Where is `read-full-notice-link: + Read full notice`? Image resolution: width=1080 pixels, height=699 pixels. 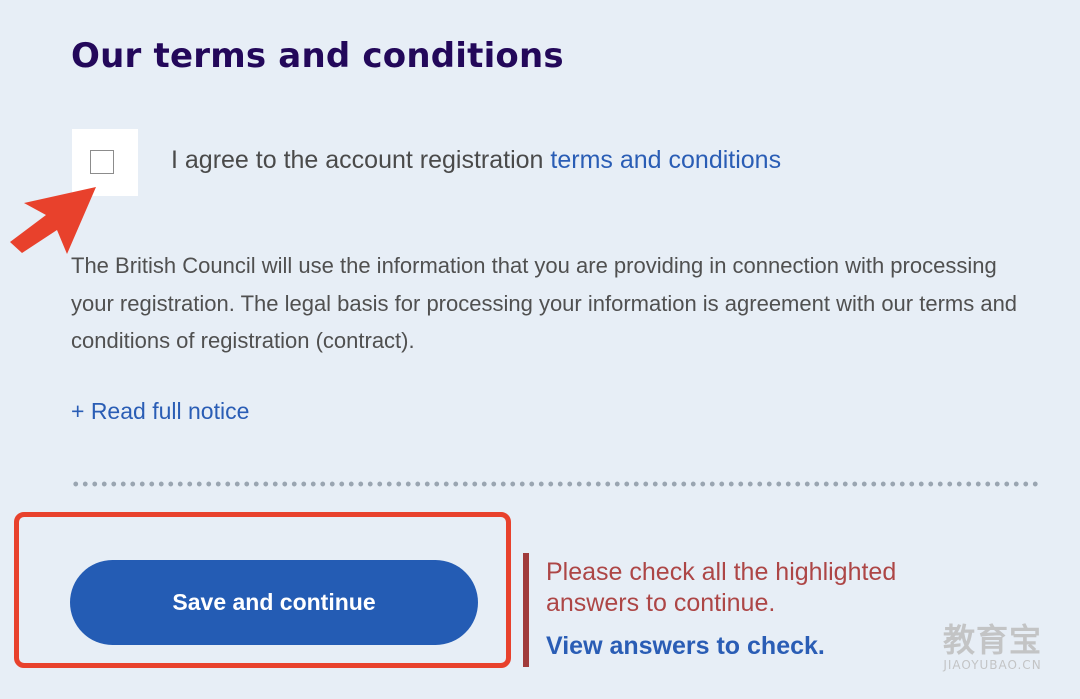 read-full-notice-link: + Read full notice is located at coordinates (160, 411).